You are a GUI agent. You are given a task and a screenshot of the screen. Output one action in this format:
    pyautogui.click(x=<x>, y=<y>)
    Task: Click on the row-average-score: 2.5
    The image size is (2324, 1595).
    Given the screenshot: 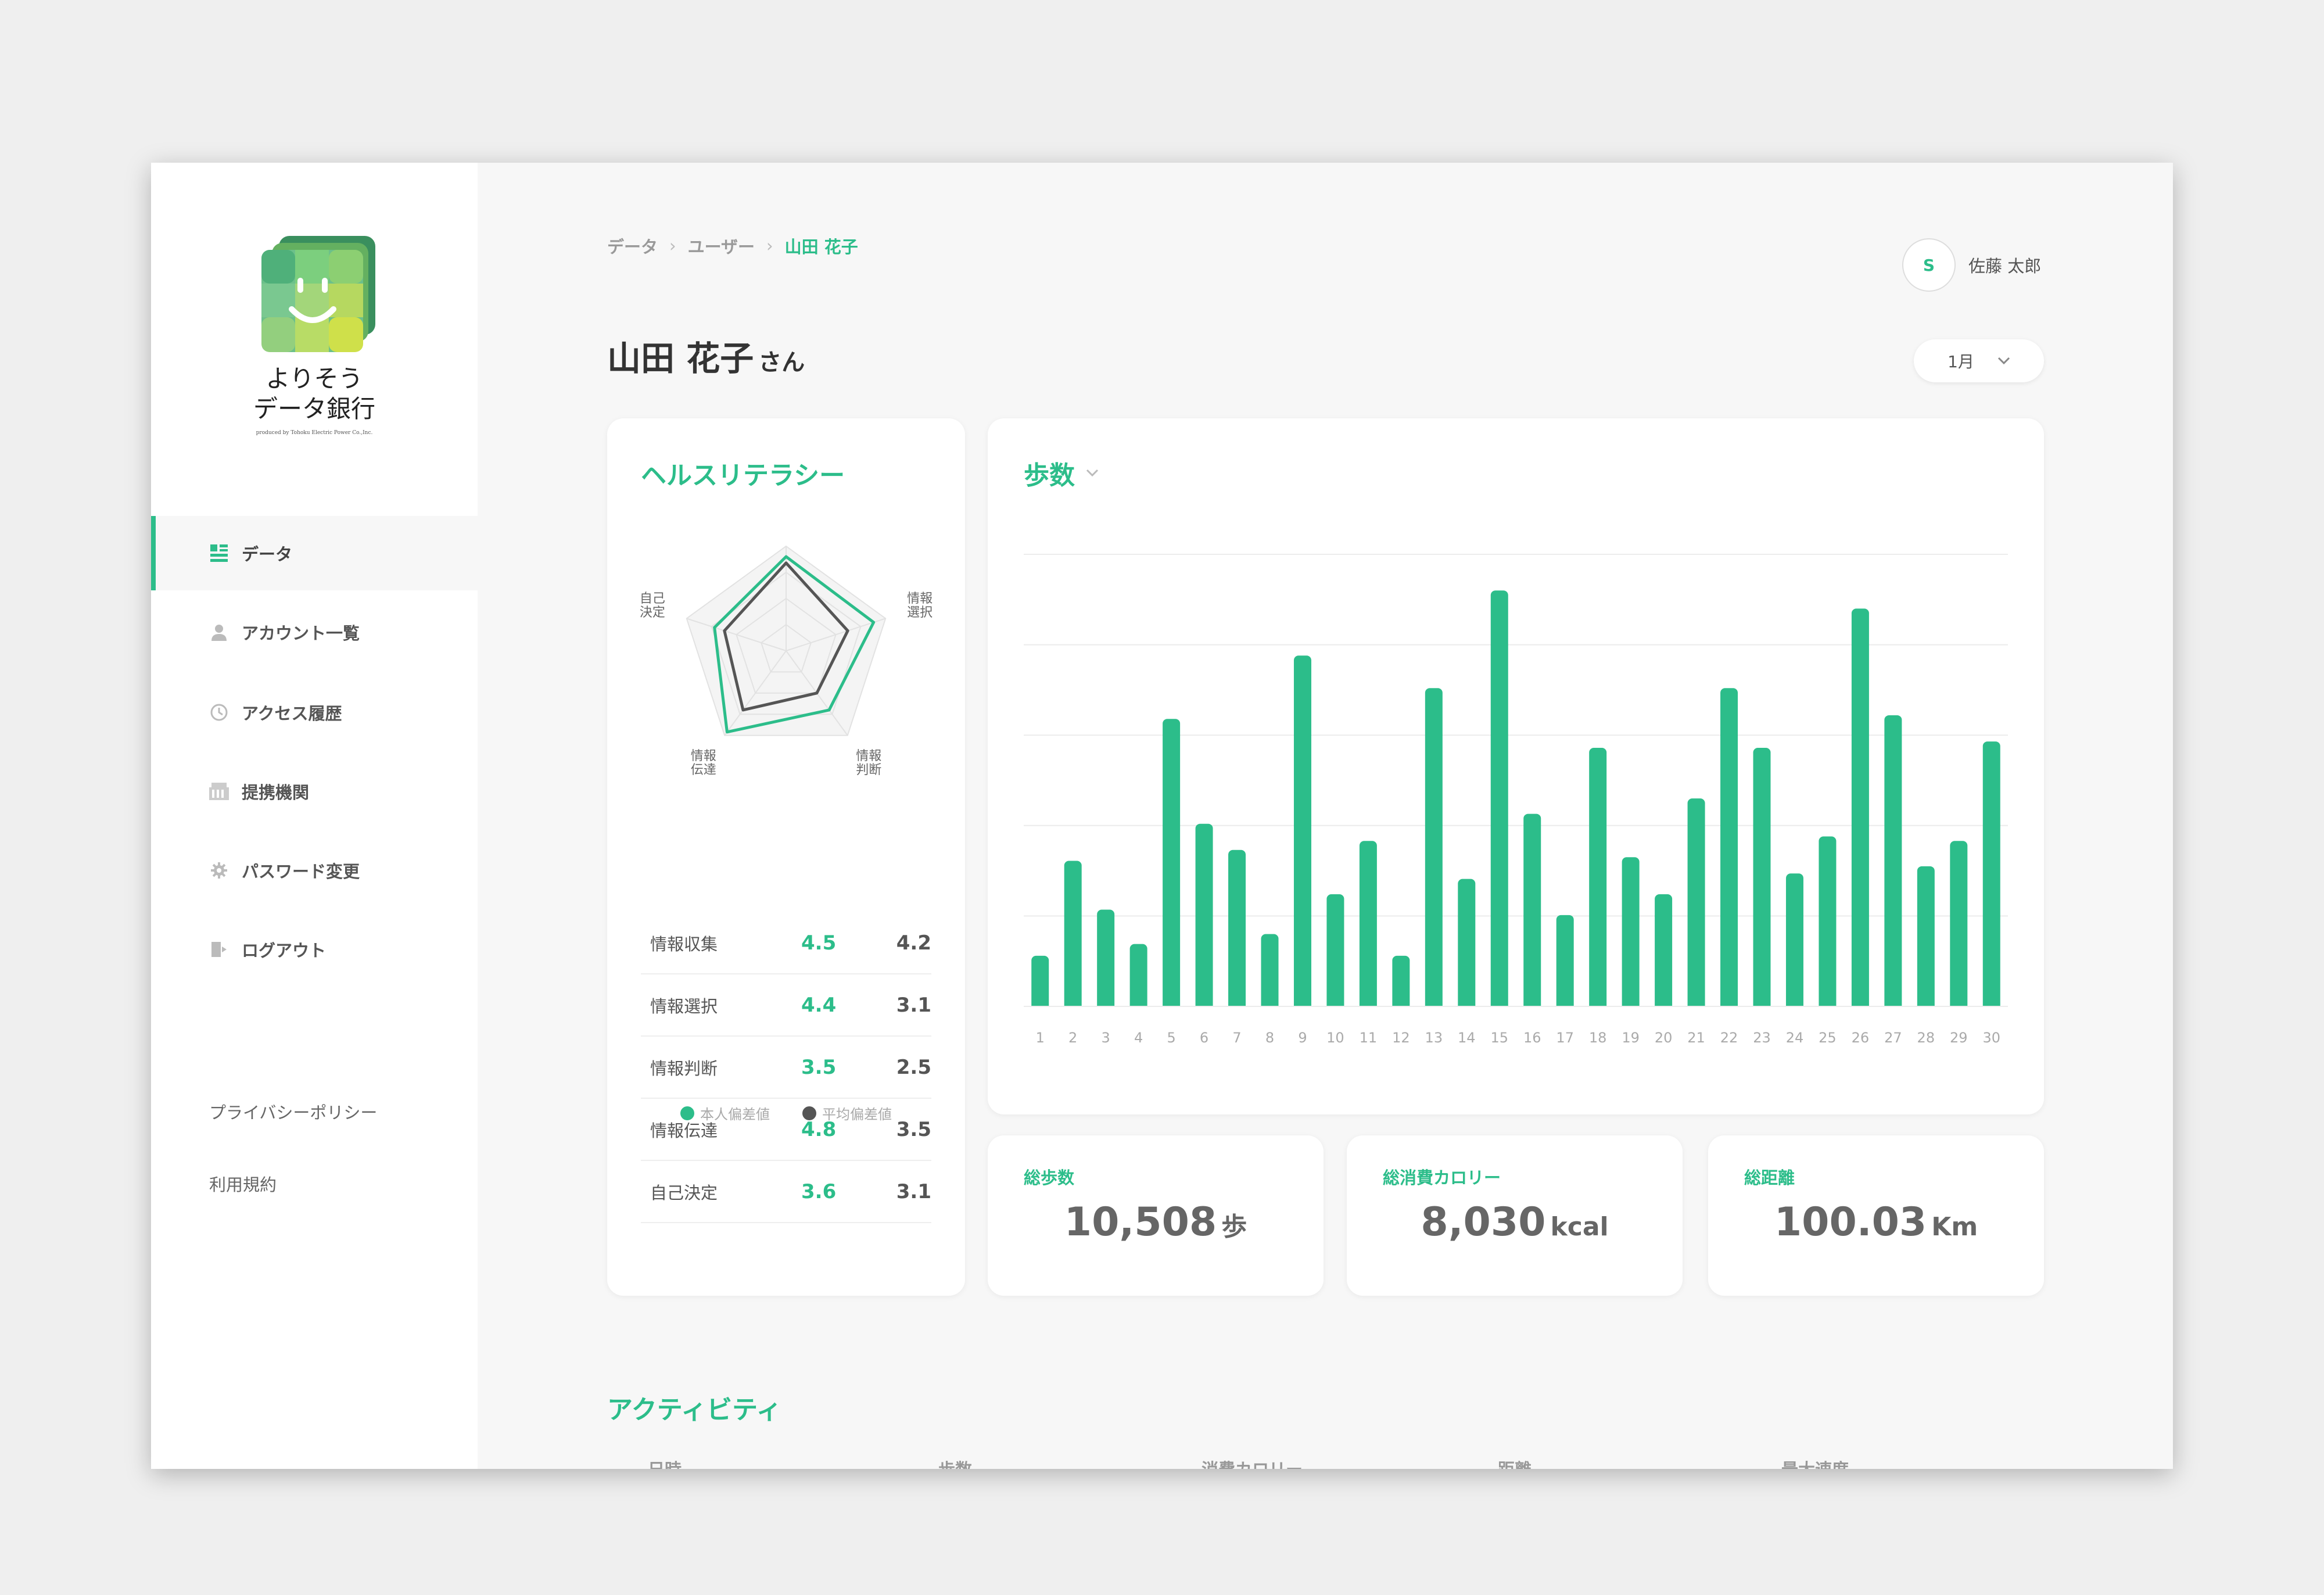 What is the action you would take?
    pyautogui.click(x=913, y=1067)
    